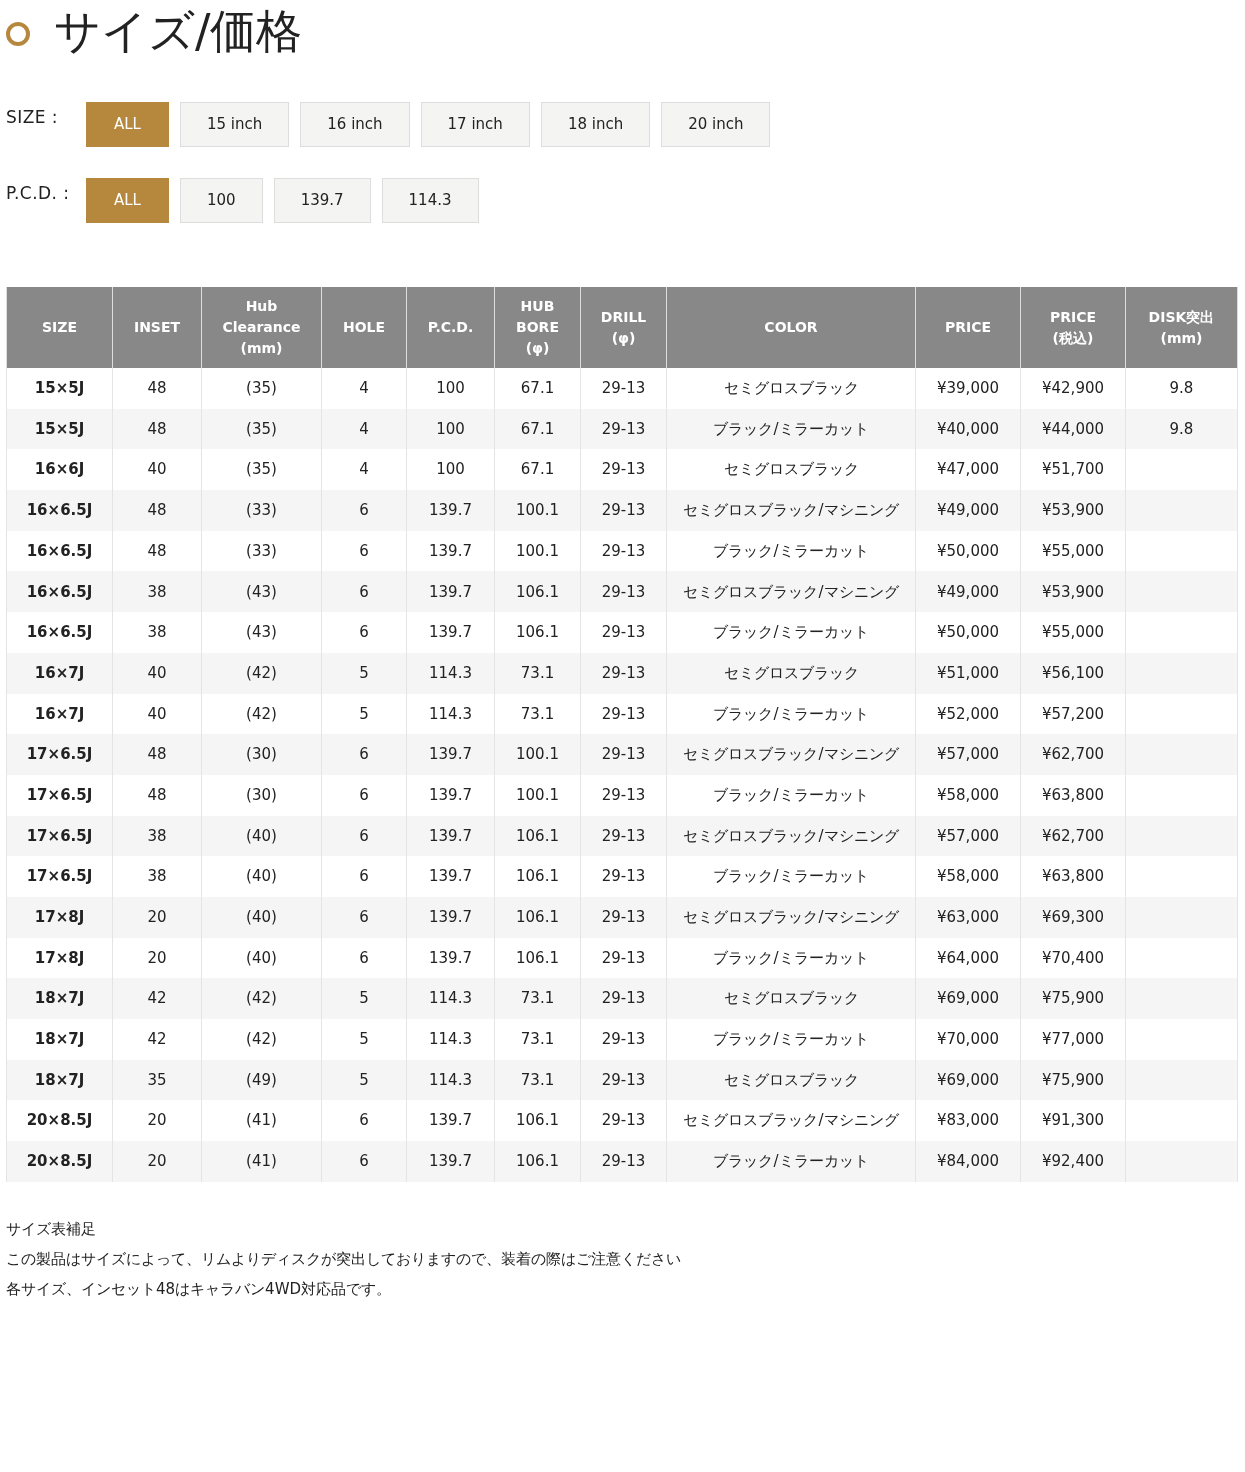  Describe the element at coordinates (1073, 1039) in the screenshot. I see `table-cell: ¥77,000` at that location.